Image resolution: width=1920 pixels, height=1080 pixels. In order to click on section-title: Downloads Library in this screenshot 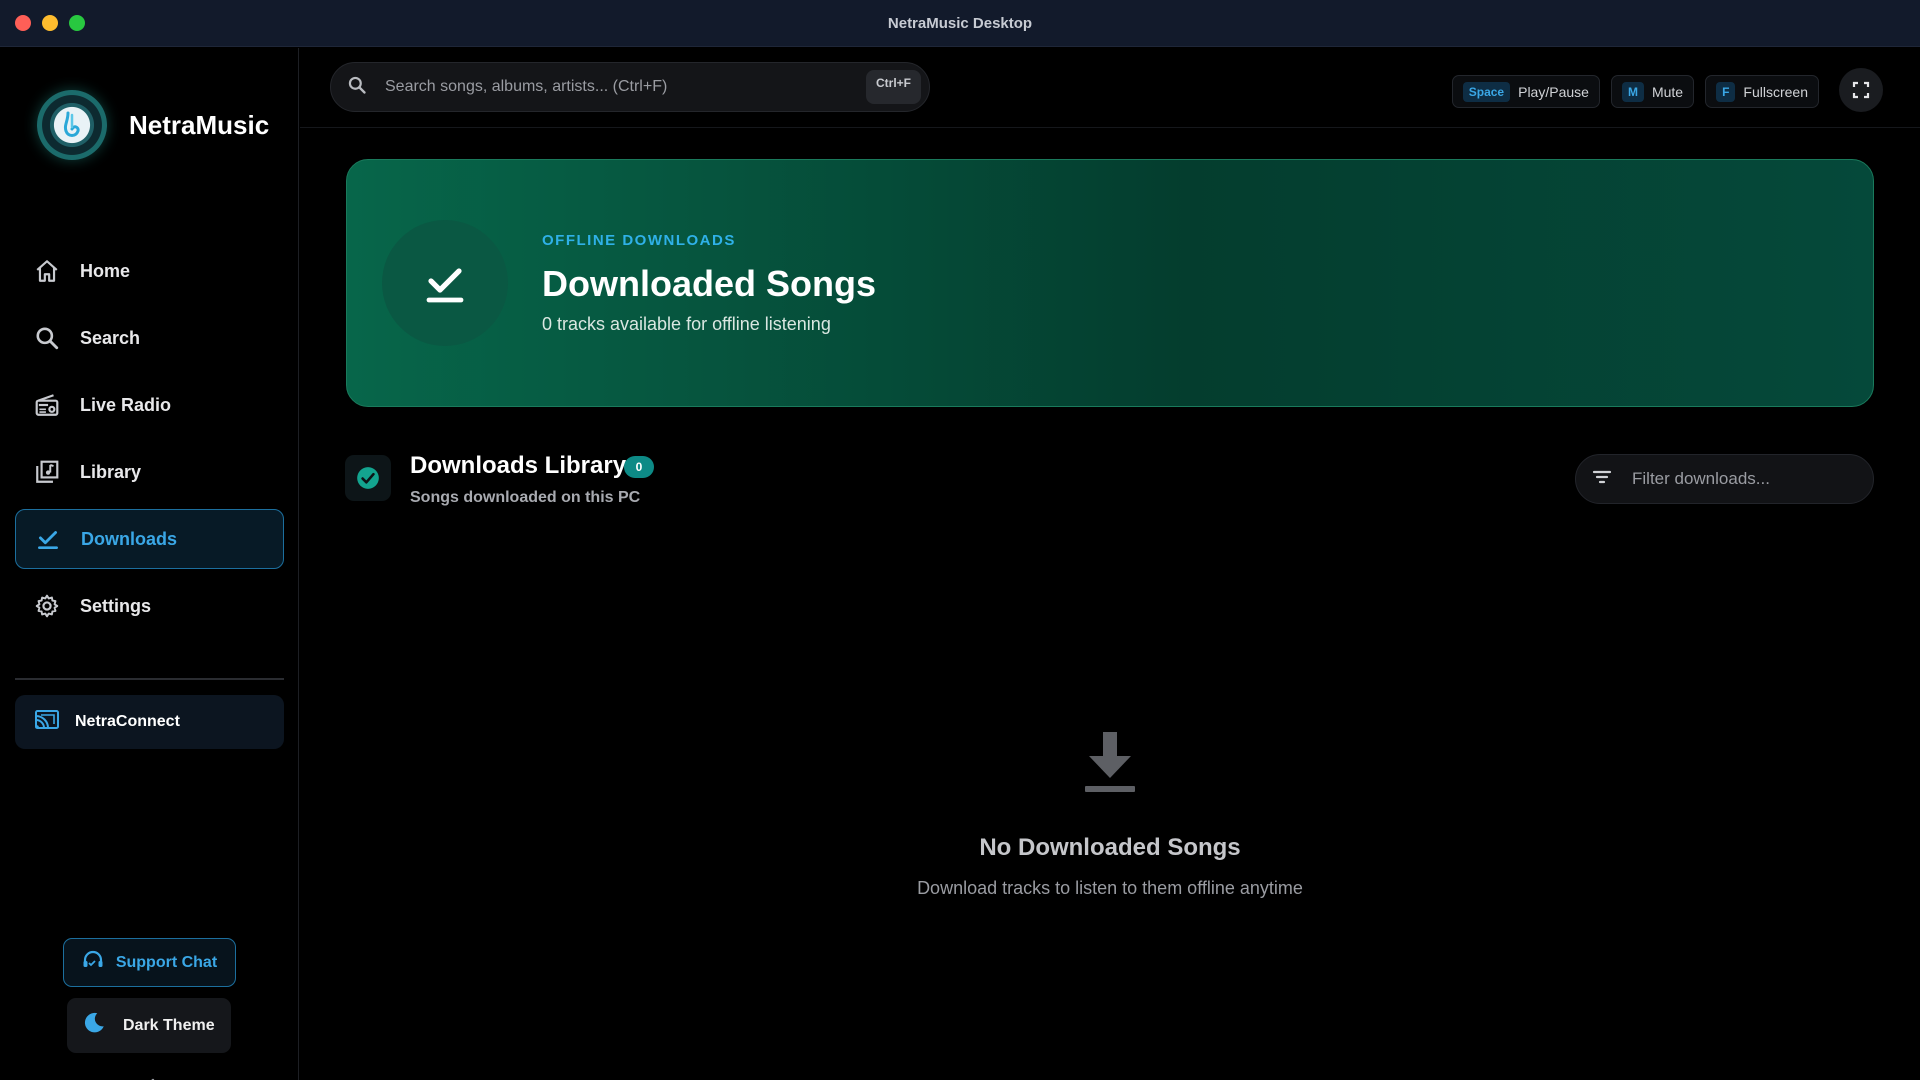, I will do `click(518, 465)`.